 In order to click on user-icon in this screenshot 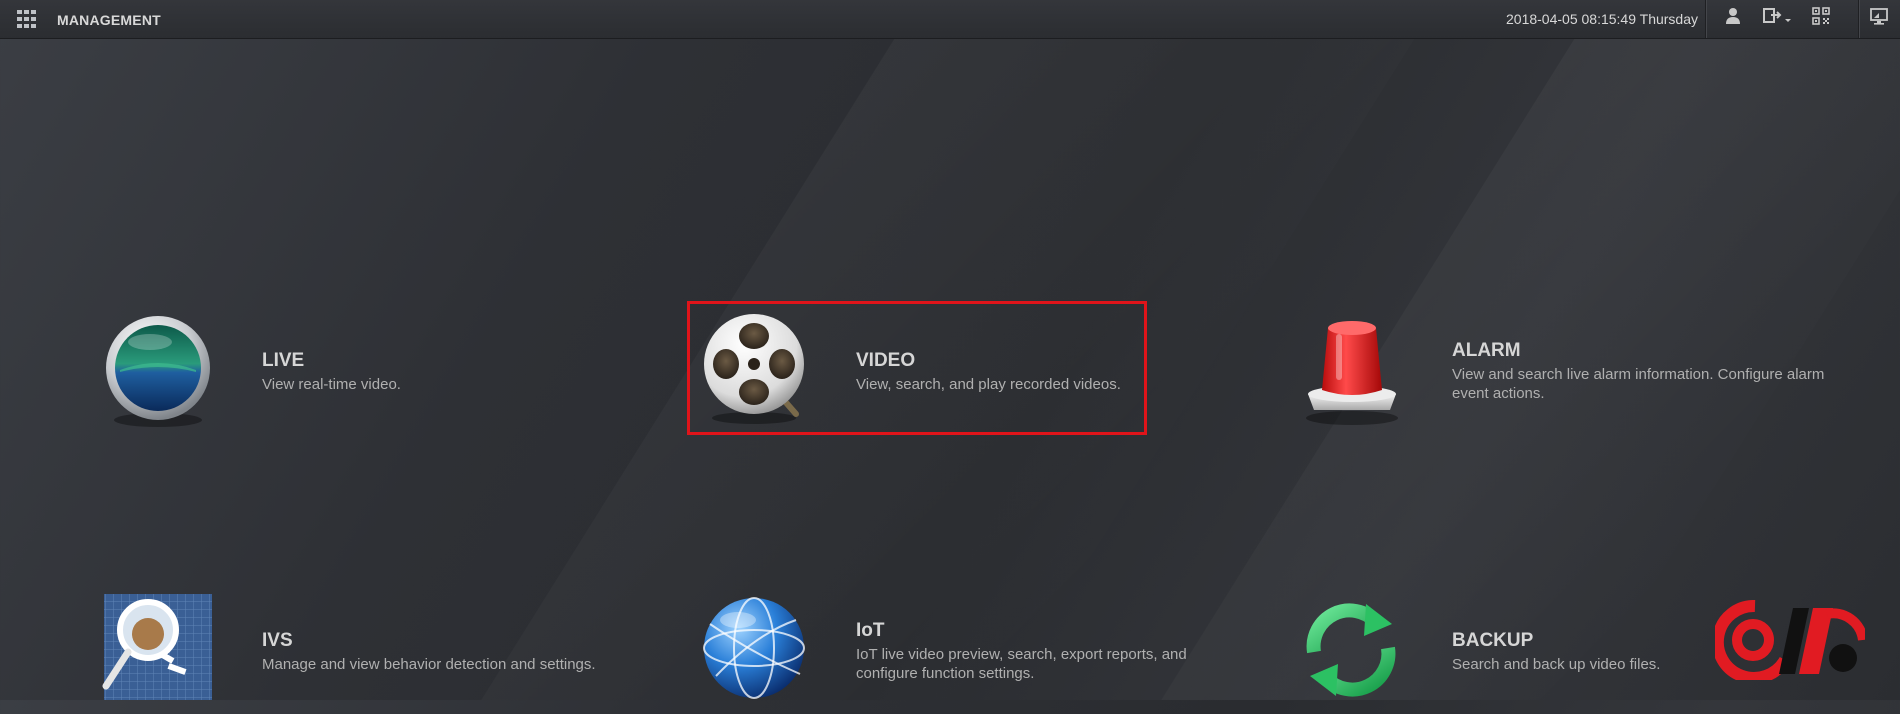, I will do `click(1733, 19)`.